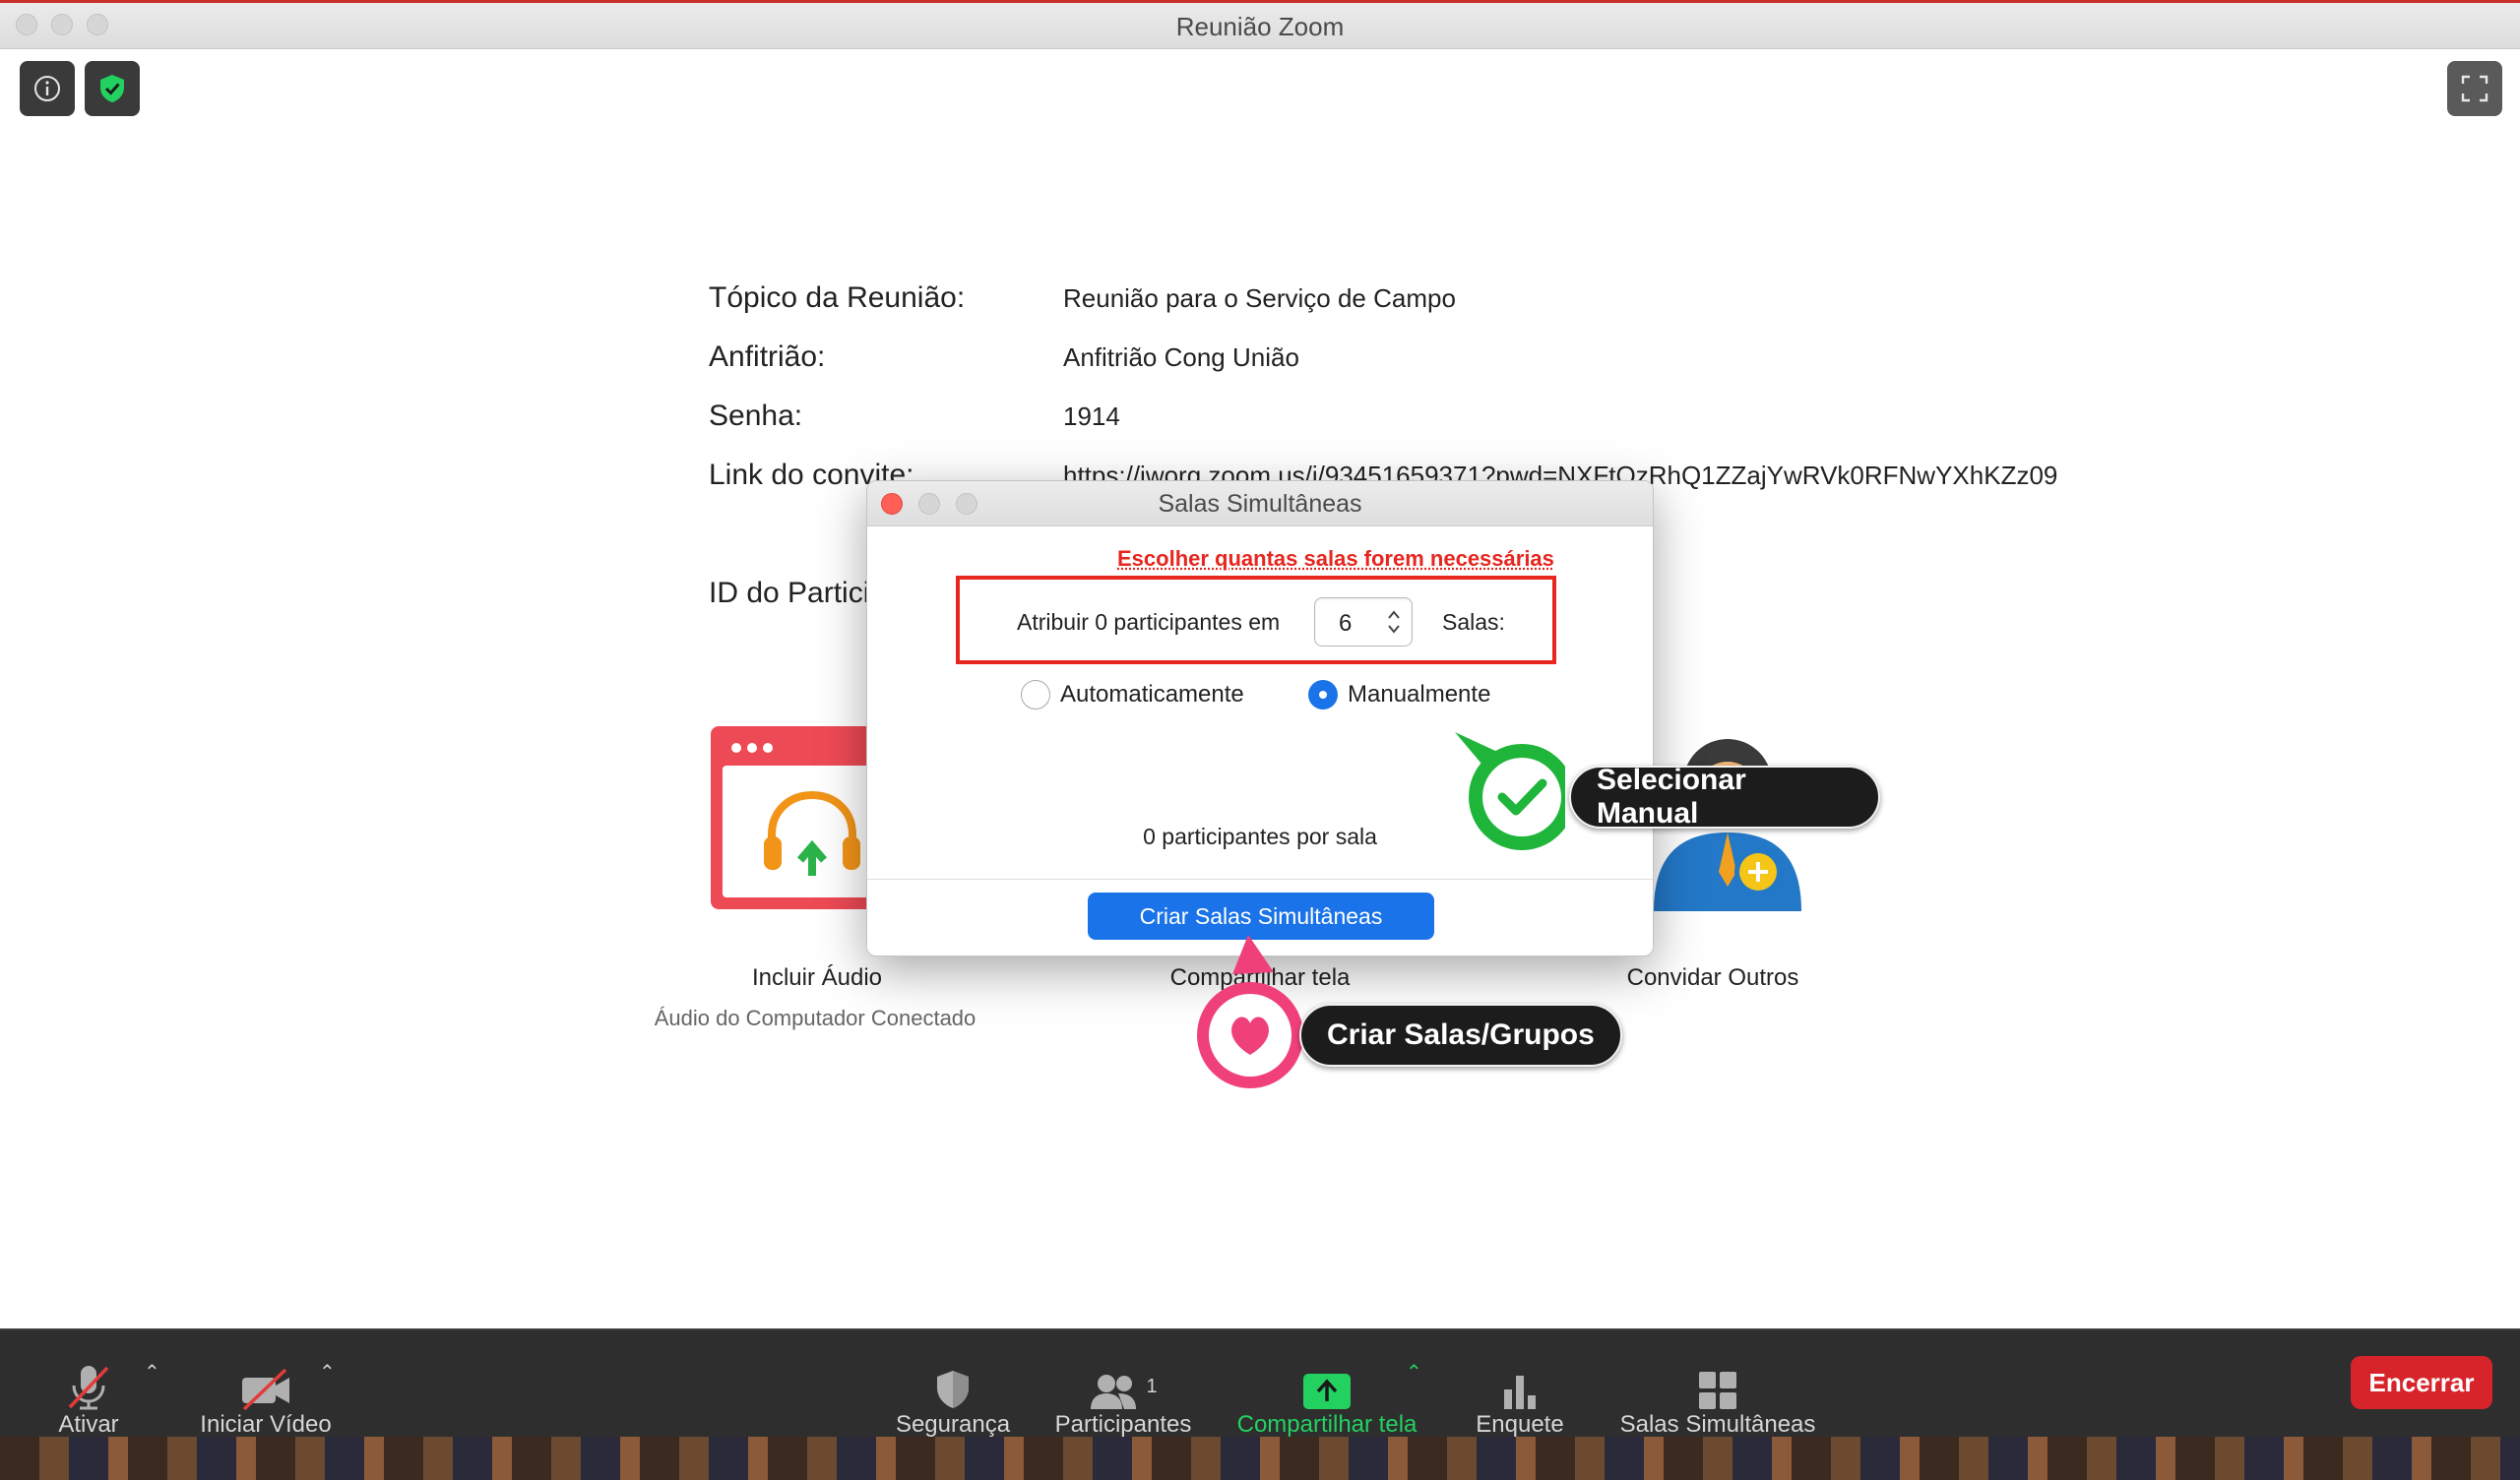 The width and height of the screenshot is (2520, 1480). What do you see at coordinates (966, 504) in the screenshot?
I see `dialog-zoom-button` at bounding box center [966, 504].